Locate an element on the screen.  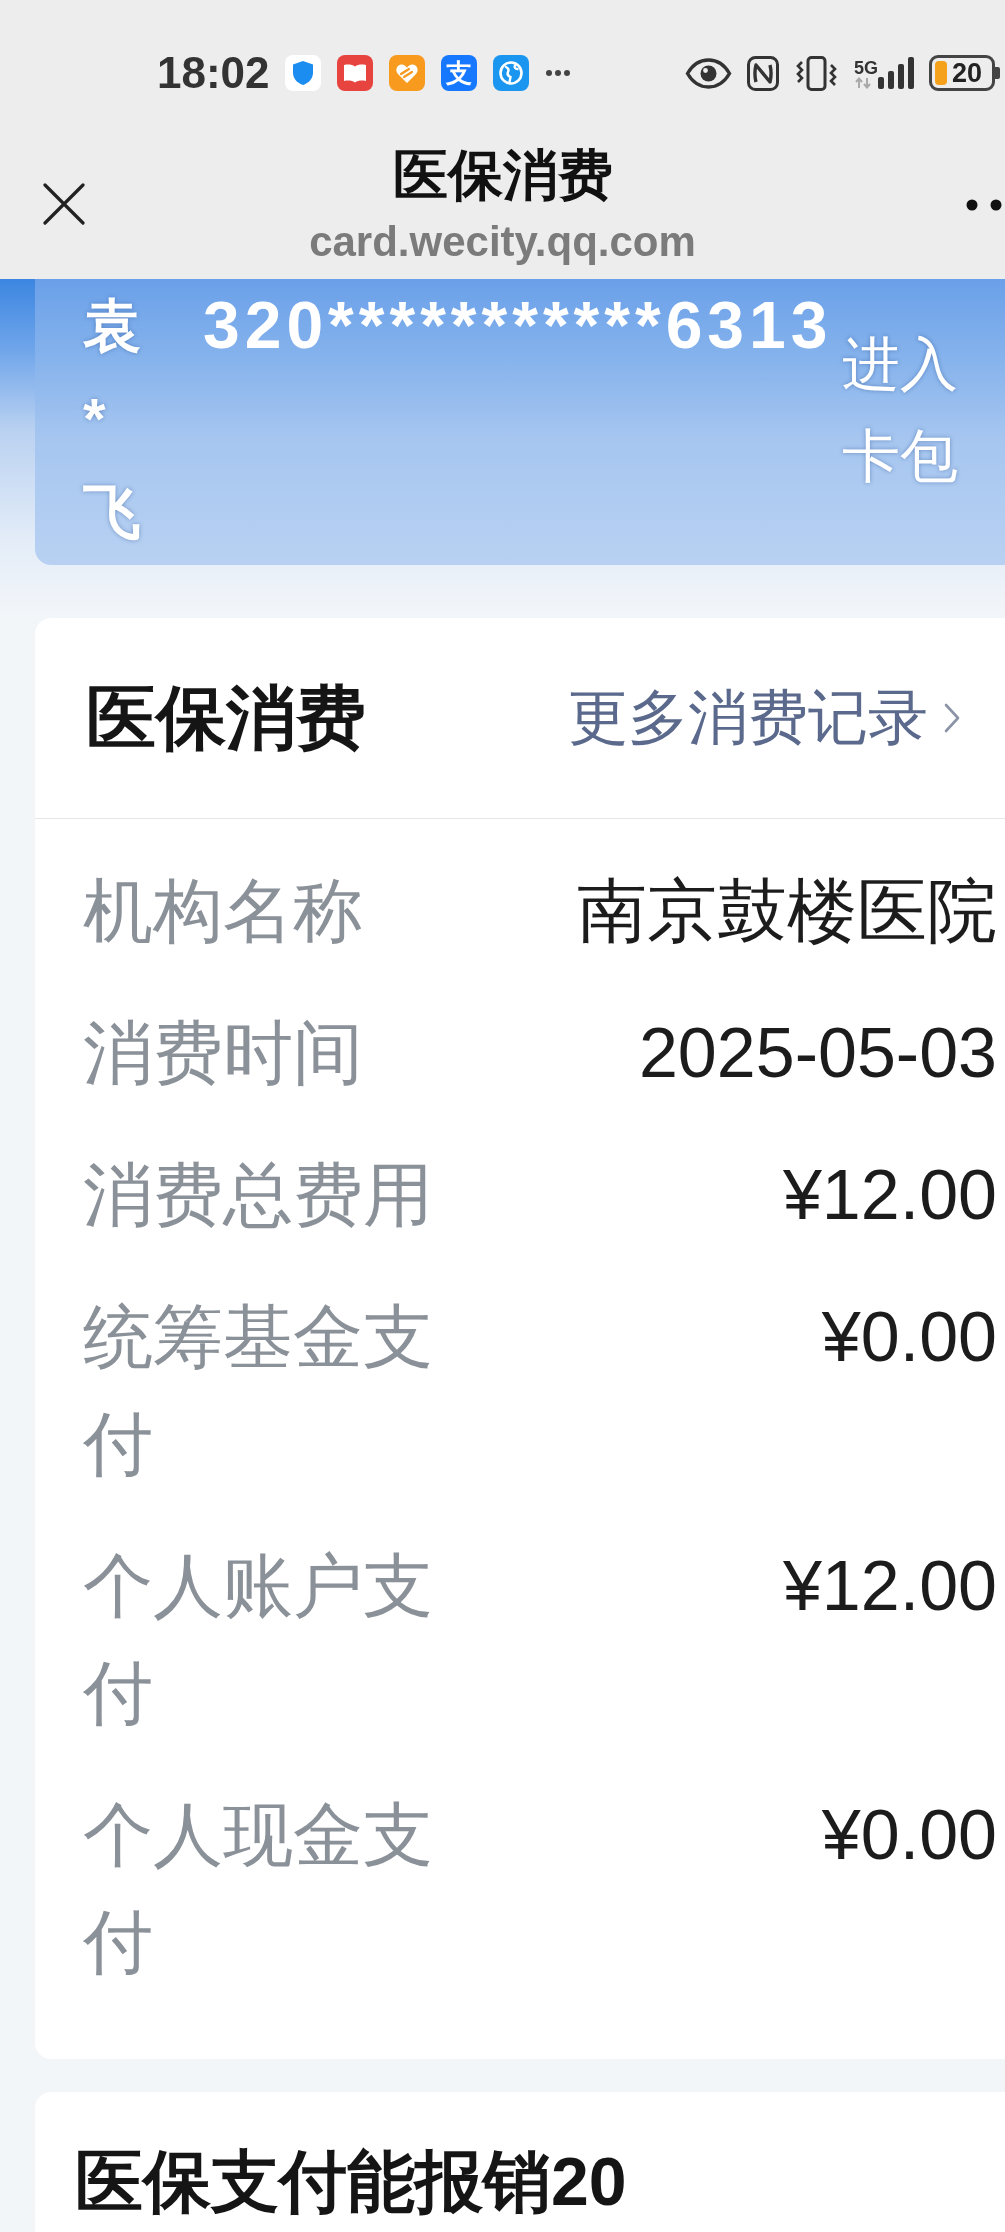
id-number: 320***********6313 is located at coordinates (518, 325).